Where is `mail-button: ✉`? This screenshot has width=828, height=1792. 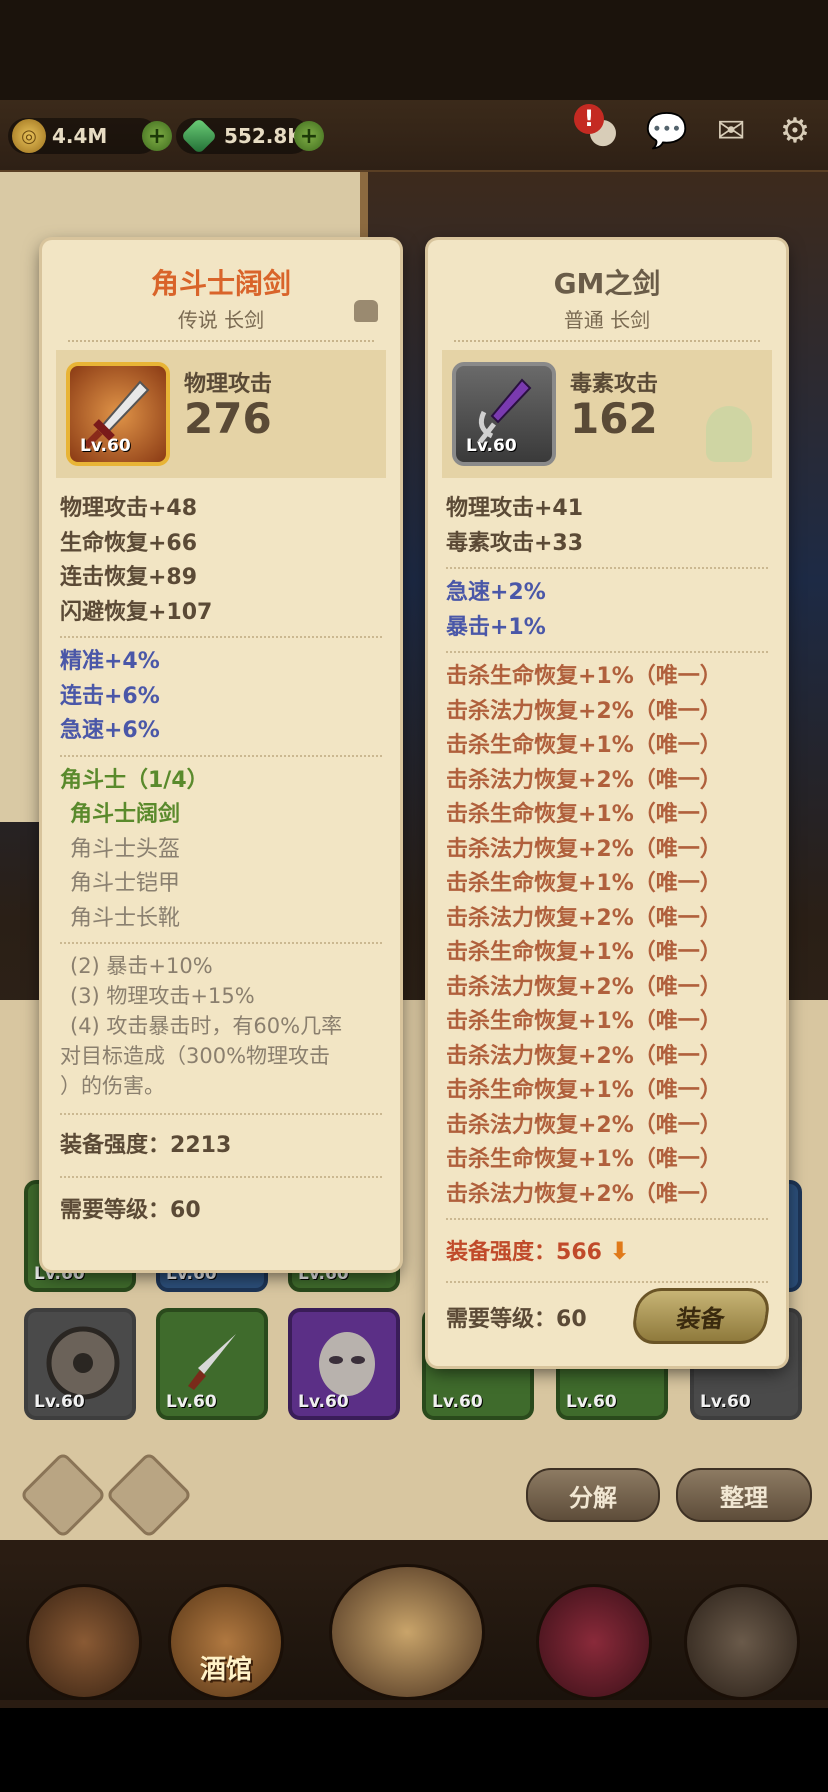
mail-button: ✉ is located at coordinates (731, 131).